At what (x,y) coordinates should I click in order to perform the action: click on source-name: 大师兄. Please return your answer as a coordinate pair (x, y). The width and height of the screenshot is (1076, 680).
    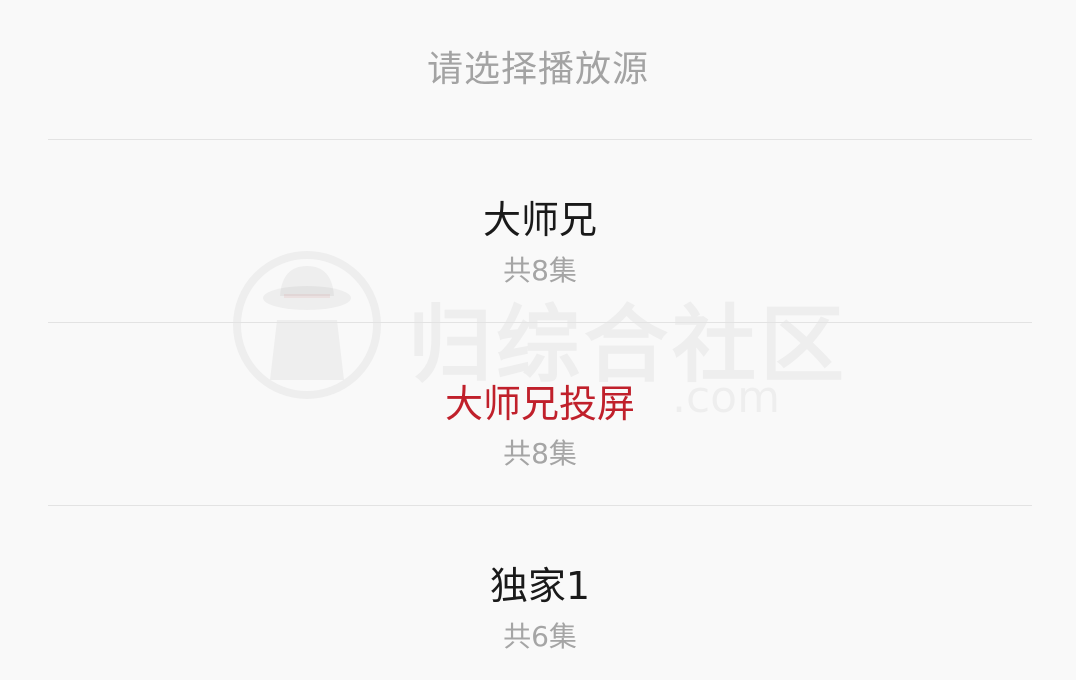
    Looking at the image, I should click on (539, 220).